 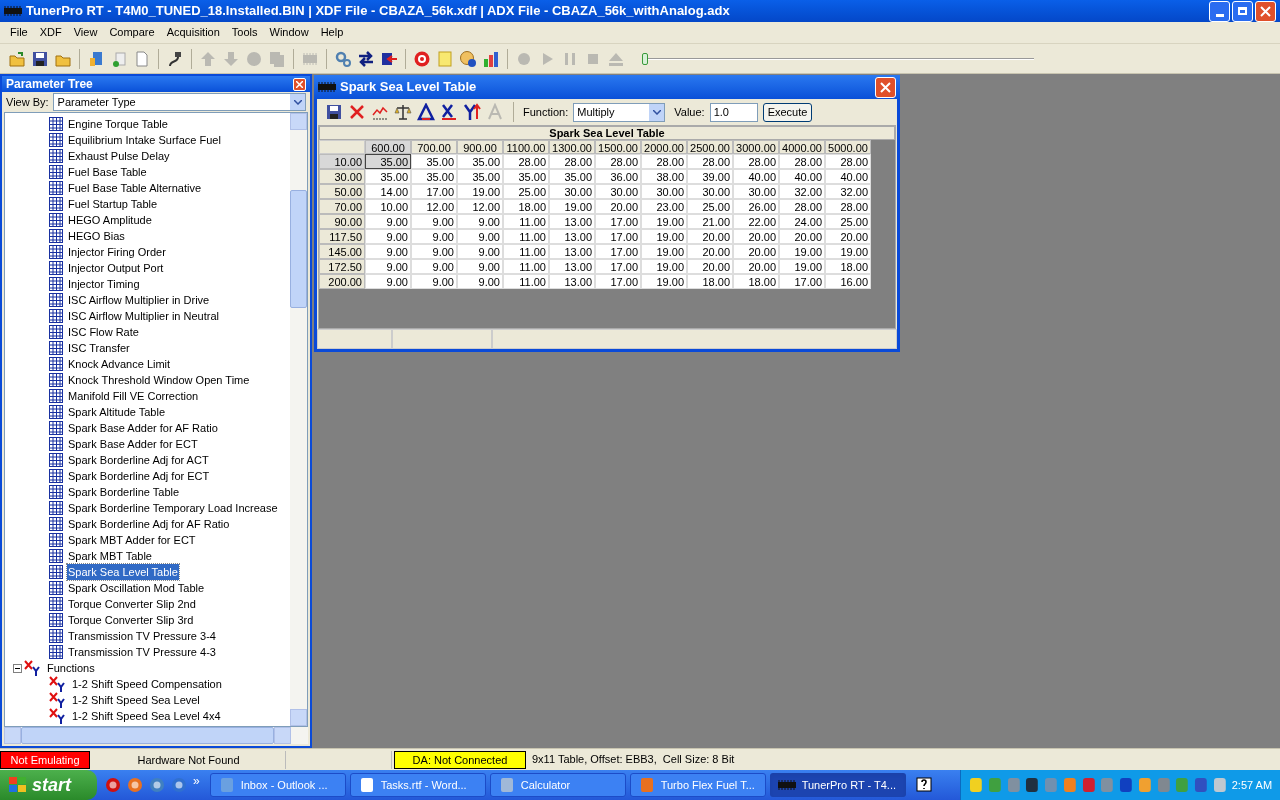 What do you see at coordinates (787, 112) in the screenshot?
I see `execute-button: Execute` at bounding box center [787, 112].